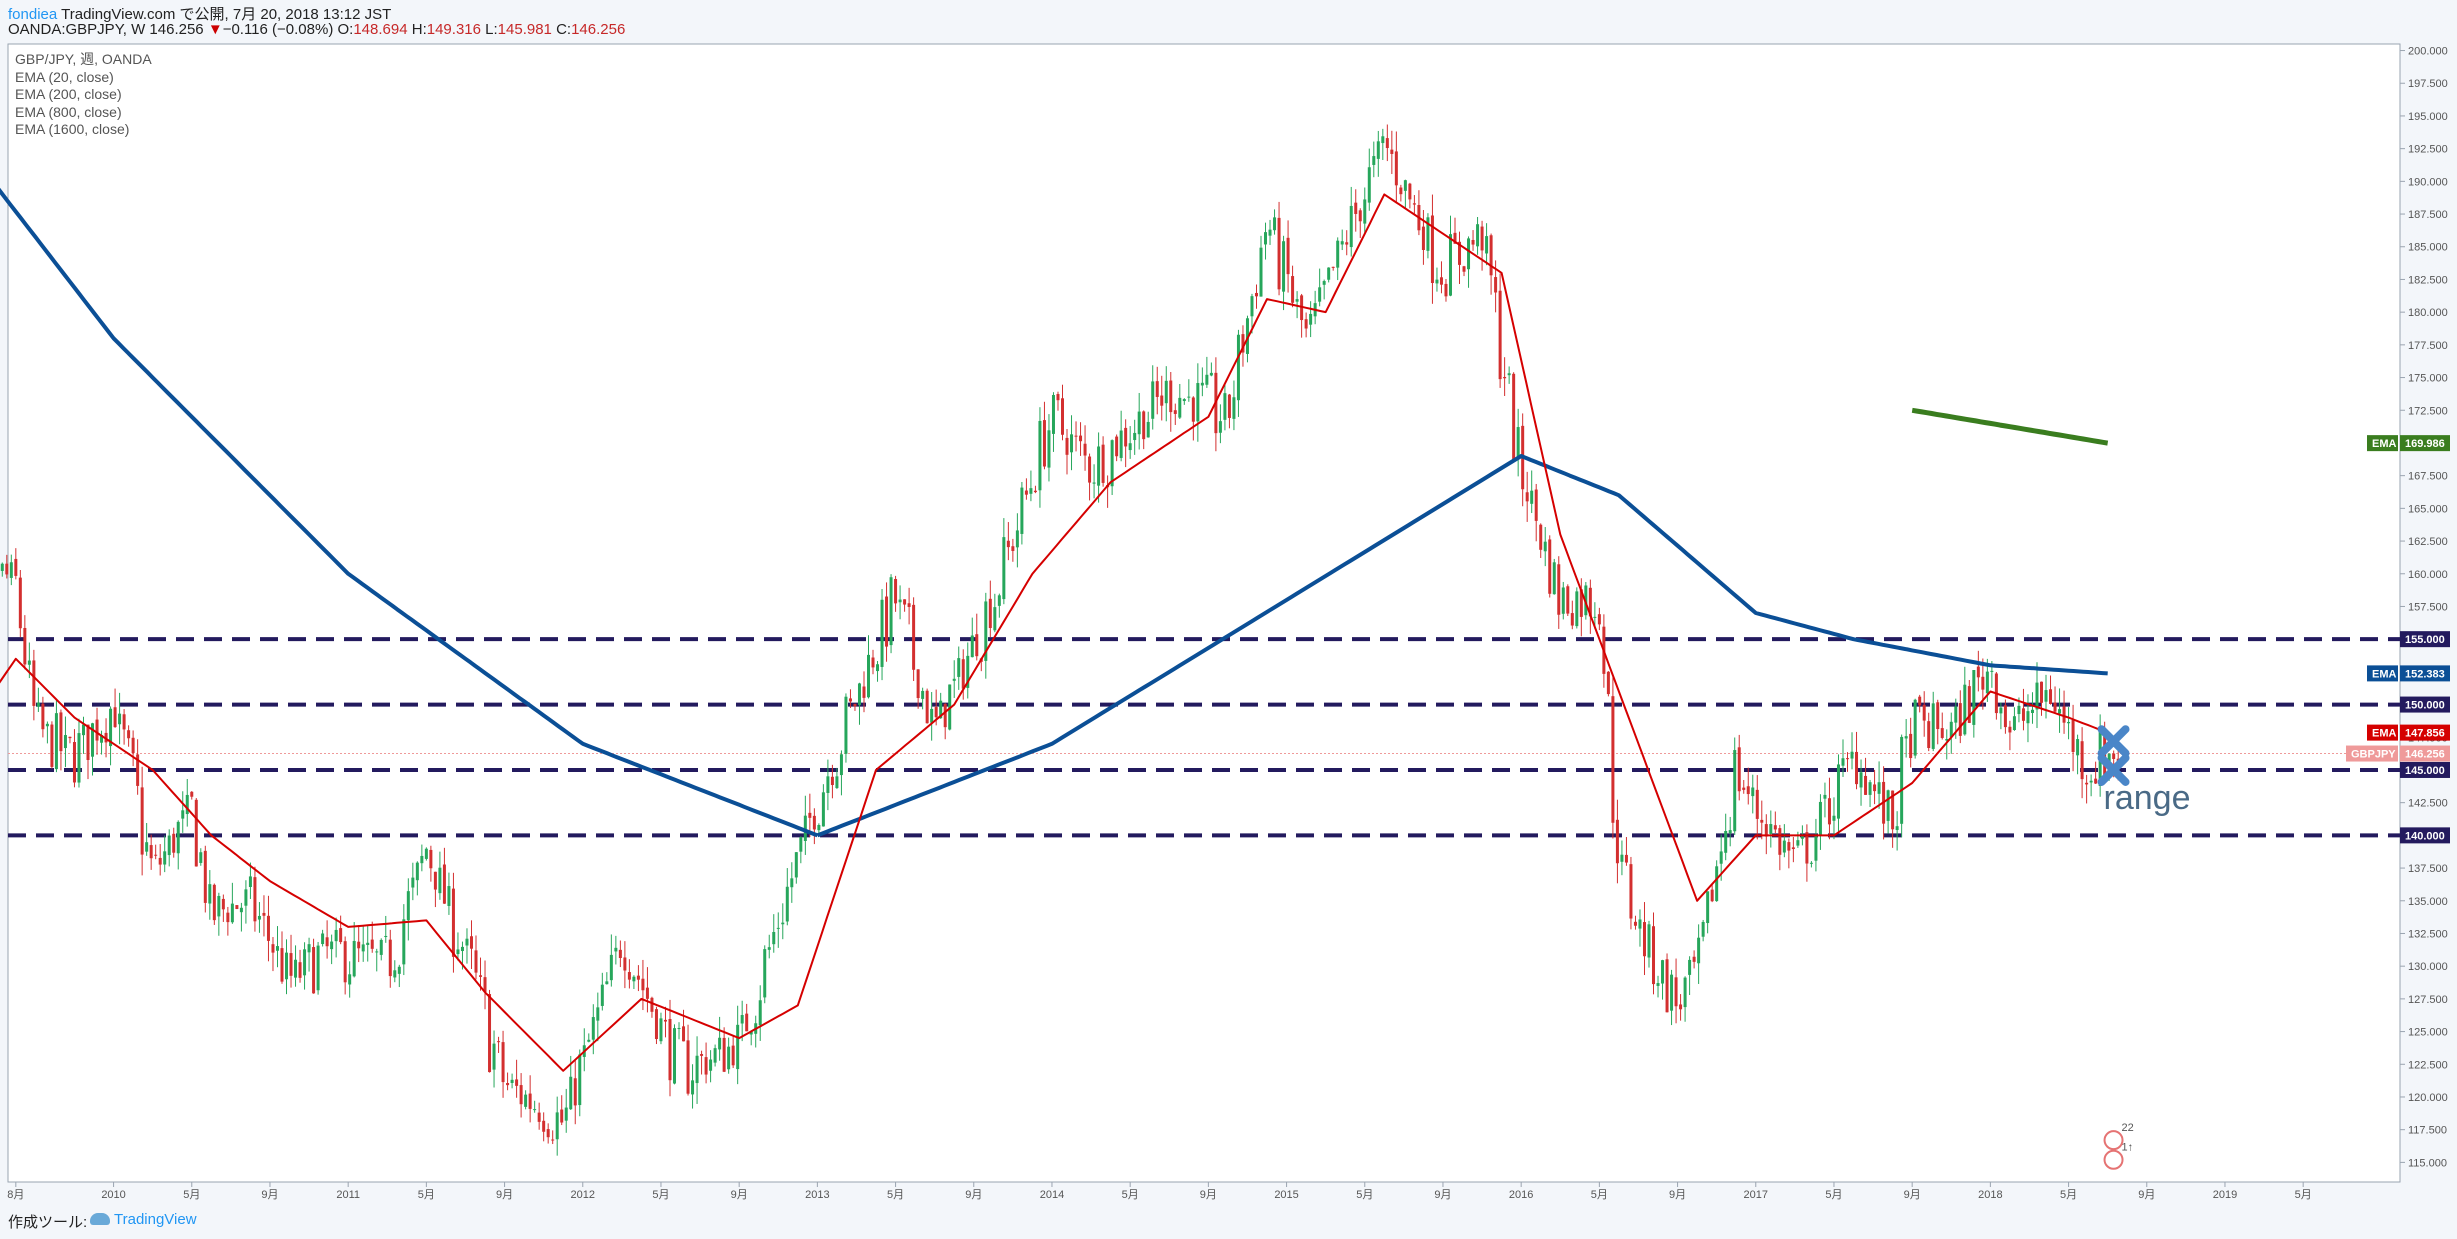 The height and width of the screenshot is (1239, 2457). I want to click on legend-ema800: EMA (800, close), so click(83, 113).